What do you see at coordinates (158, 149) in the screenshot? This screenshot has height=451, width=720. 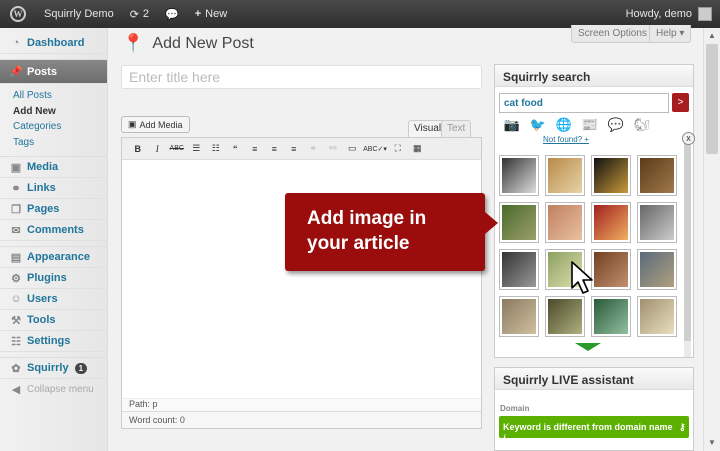 I see `italic-icon: I` at bounding box center [158, 149].